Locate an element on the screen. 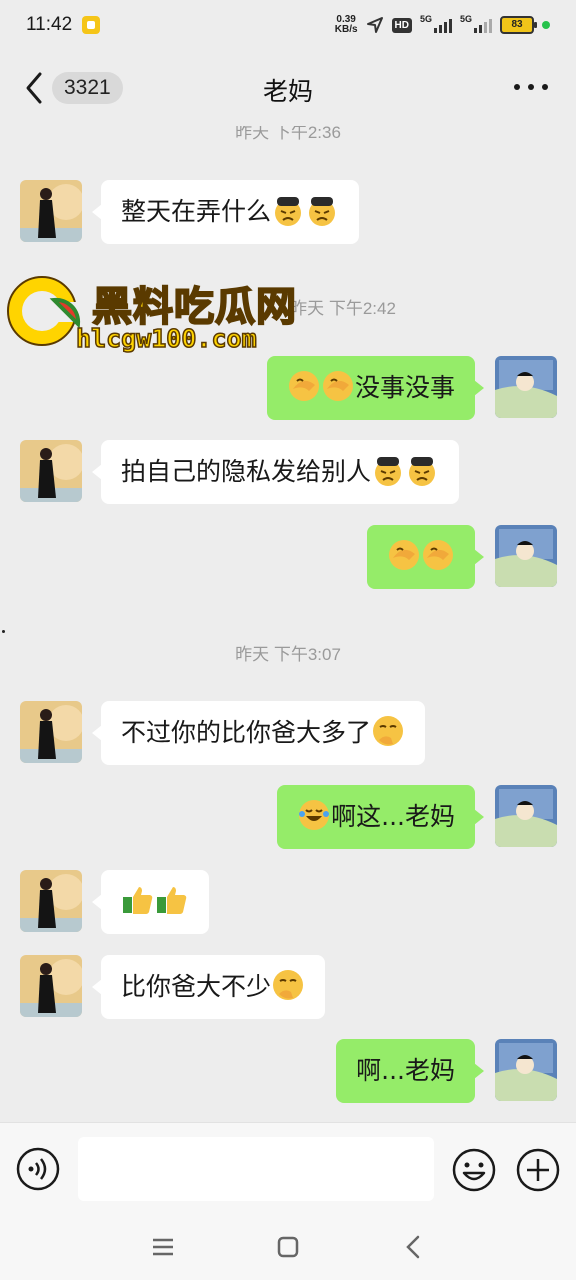 The height and width of the screenshot is (1280, 576). laugh-cry-emoji-icon is located at coordinates (314, 815).